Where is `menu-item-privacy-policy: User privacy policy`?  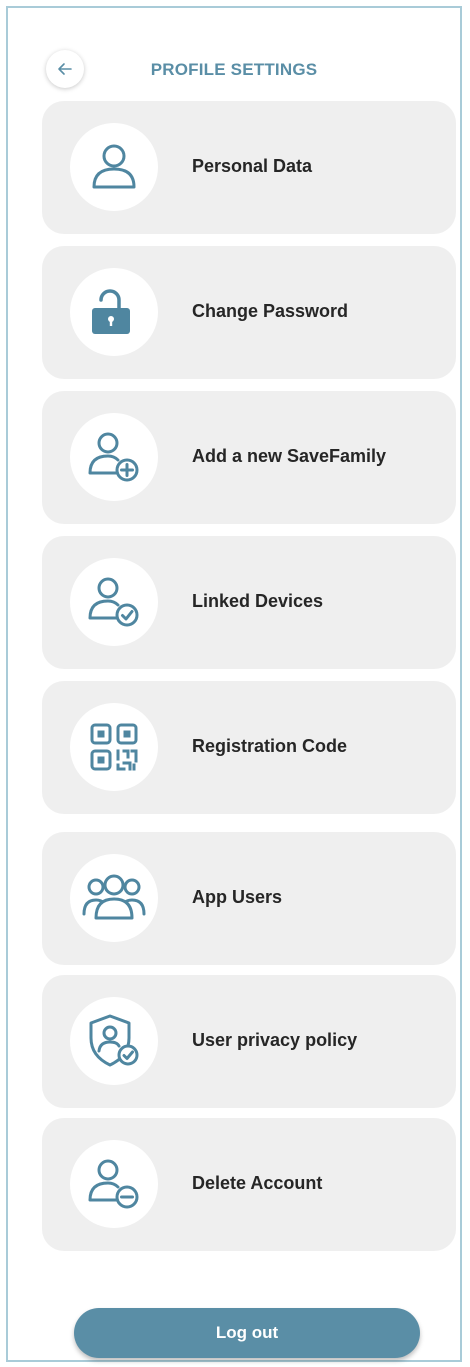 menu-item-privacy-policy: User privacy policy is located at coordinates (249, 1041).